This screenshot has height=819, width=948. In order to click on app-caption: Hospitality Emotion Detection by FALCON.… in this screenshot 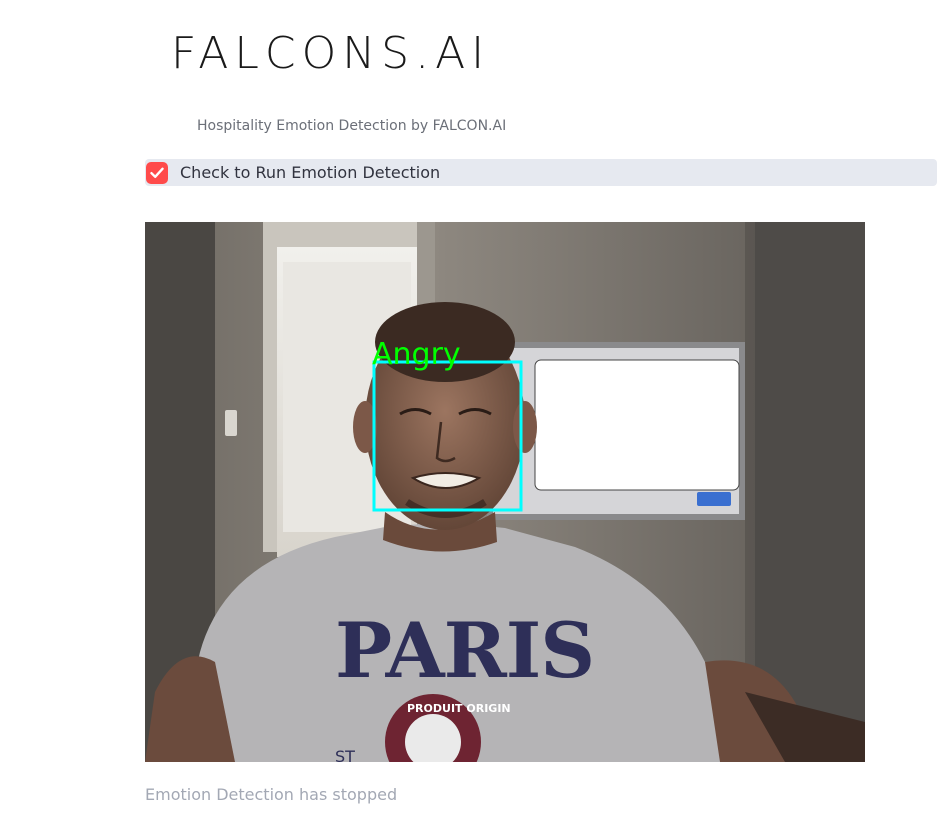, I will do `click(352, 126)`.